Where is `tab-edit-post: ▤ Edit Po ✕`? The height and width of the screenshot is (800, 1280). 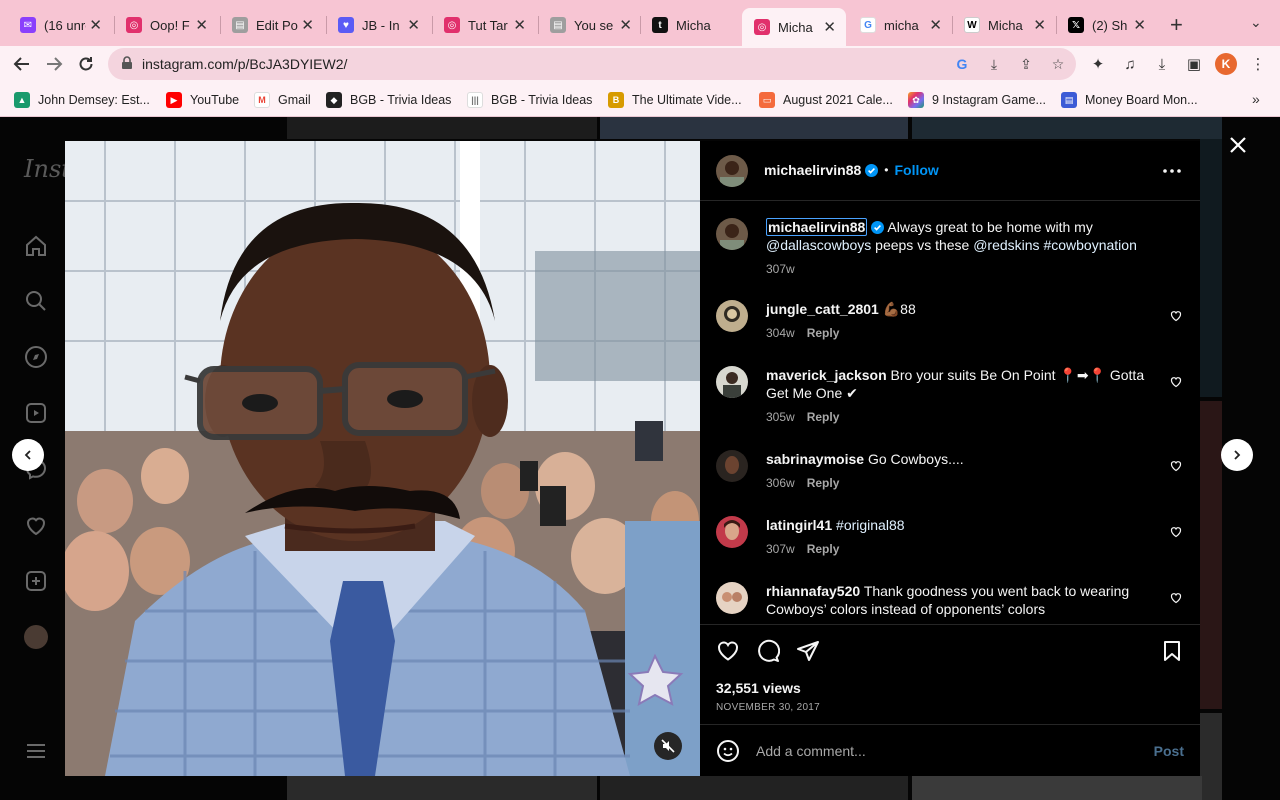 tab-edit-post: ▤ Edit Po ✕ is located at coordinates (272, 25).